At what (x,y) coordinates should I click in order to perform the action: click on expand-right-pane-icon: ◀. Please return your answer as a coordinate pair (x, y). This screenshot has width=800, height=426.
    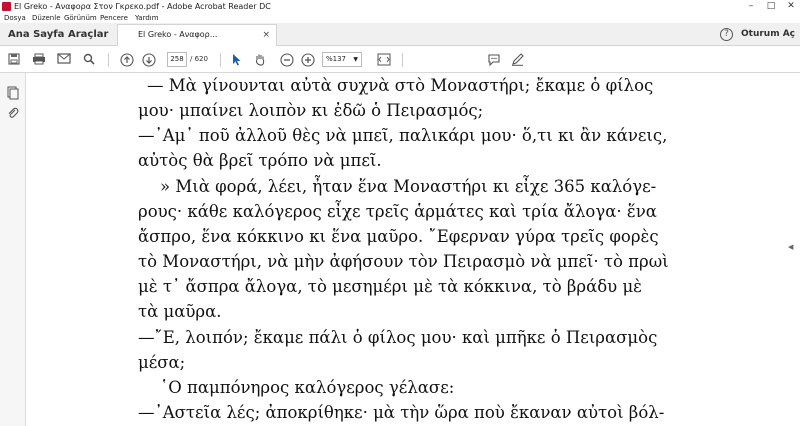
    Looking at the image, I should click on (790, 247).